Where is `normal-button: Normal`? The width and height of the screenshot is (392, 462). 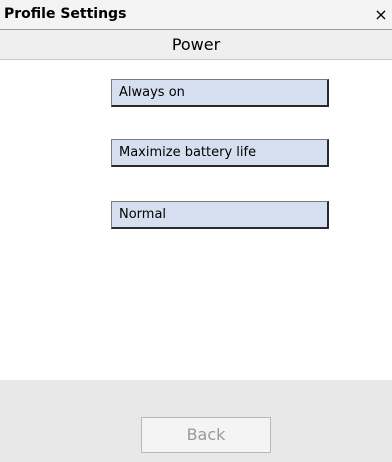 normal-button: Normal is located at coordinates (220, 215).